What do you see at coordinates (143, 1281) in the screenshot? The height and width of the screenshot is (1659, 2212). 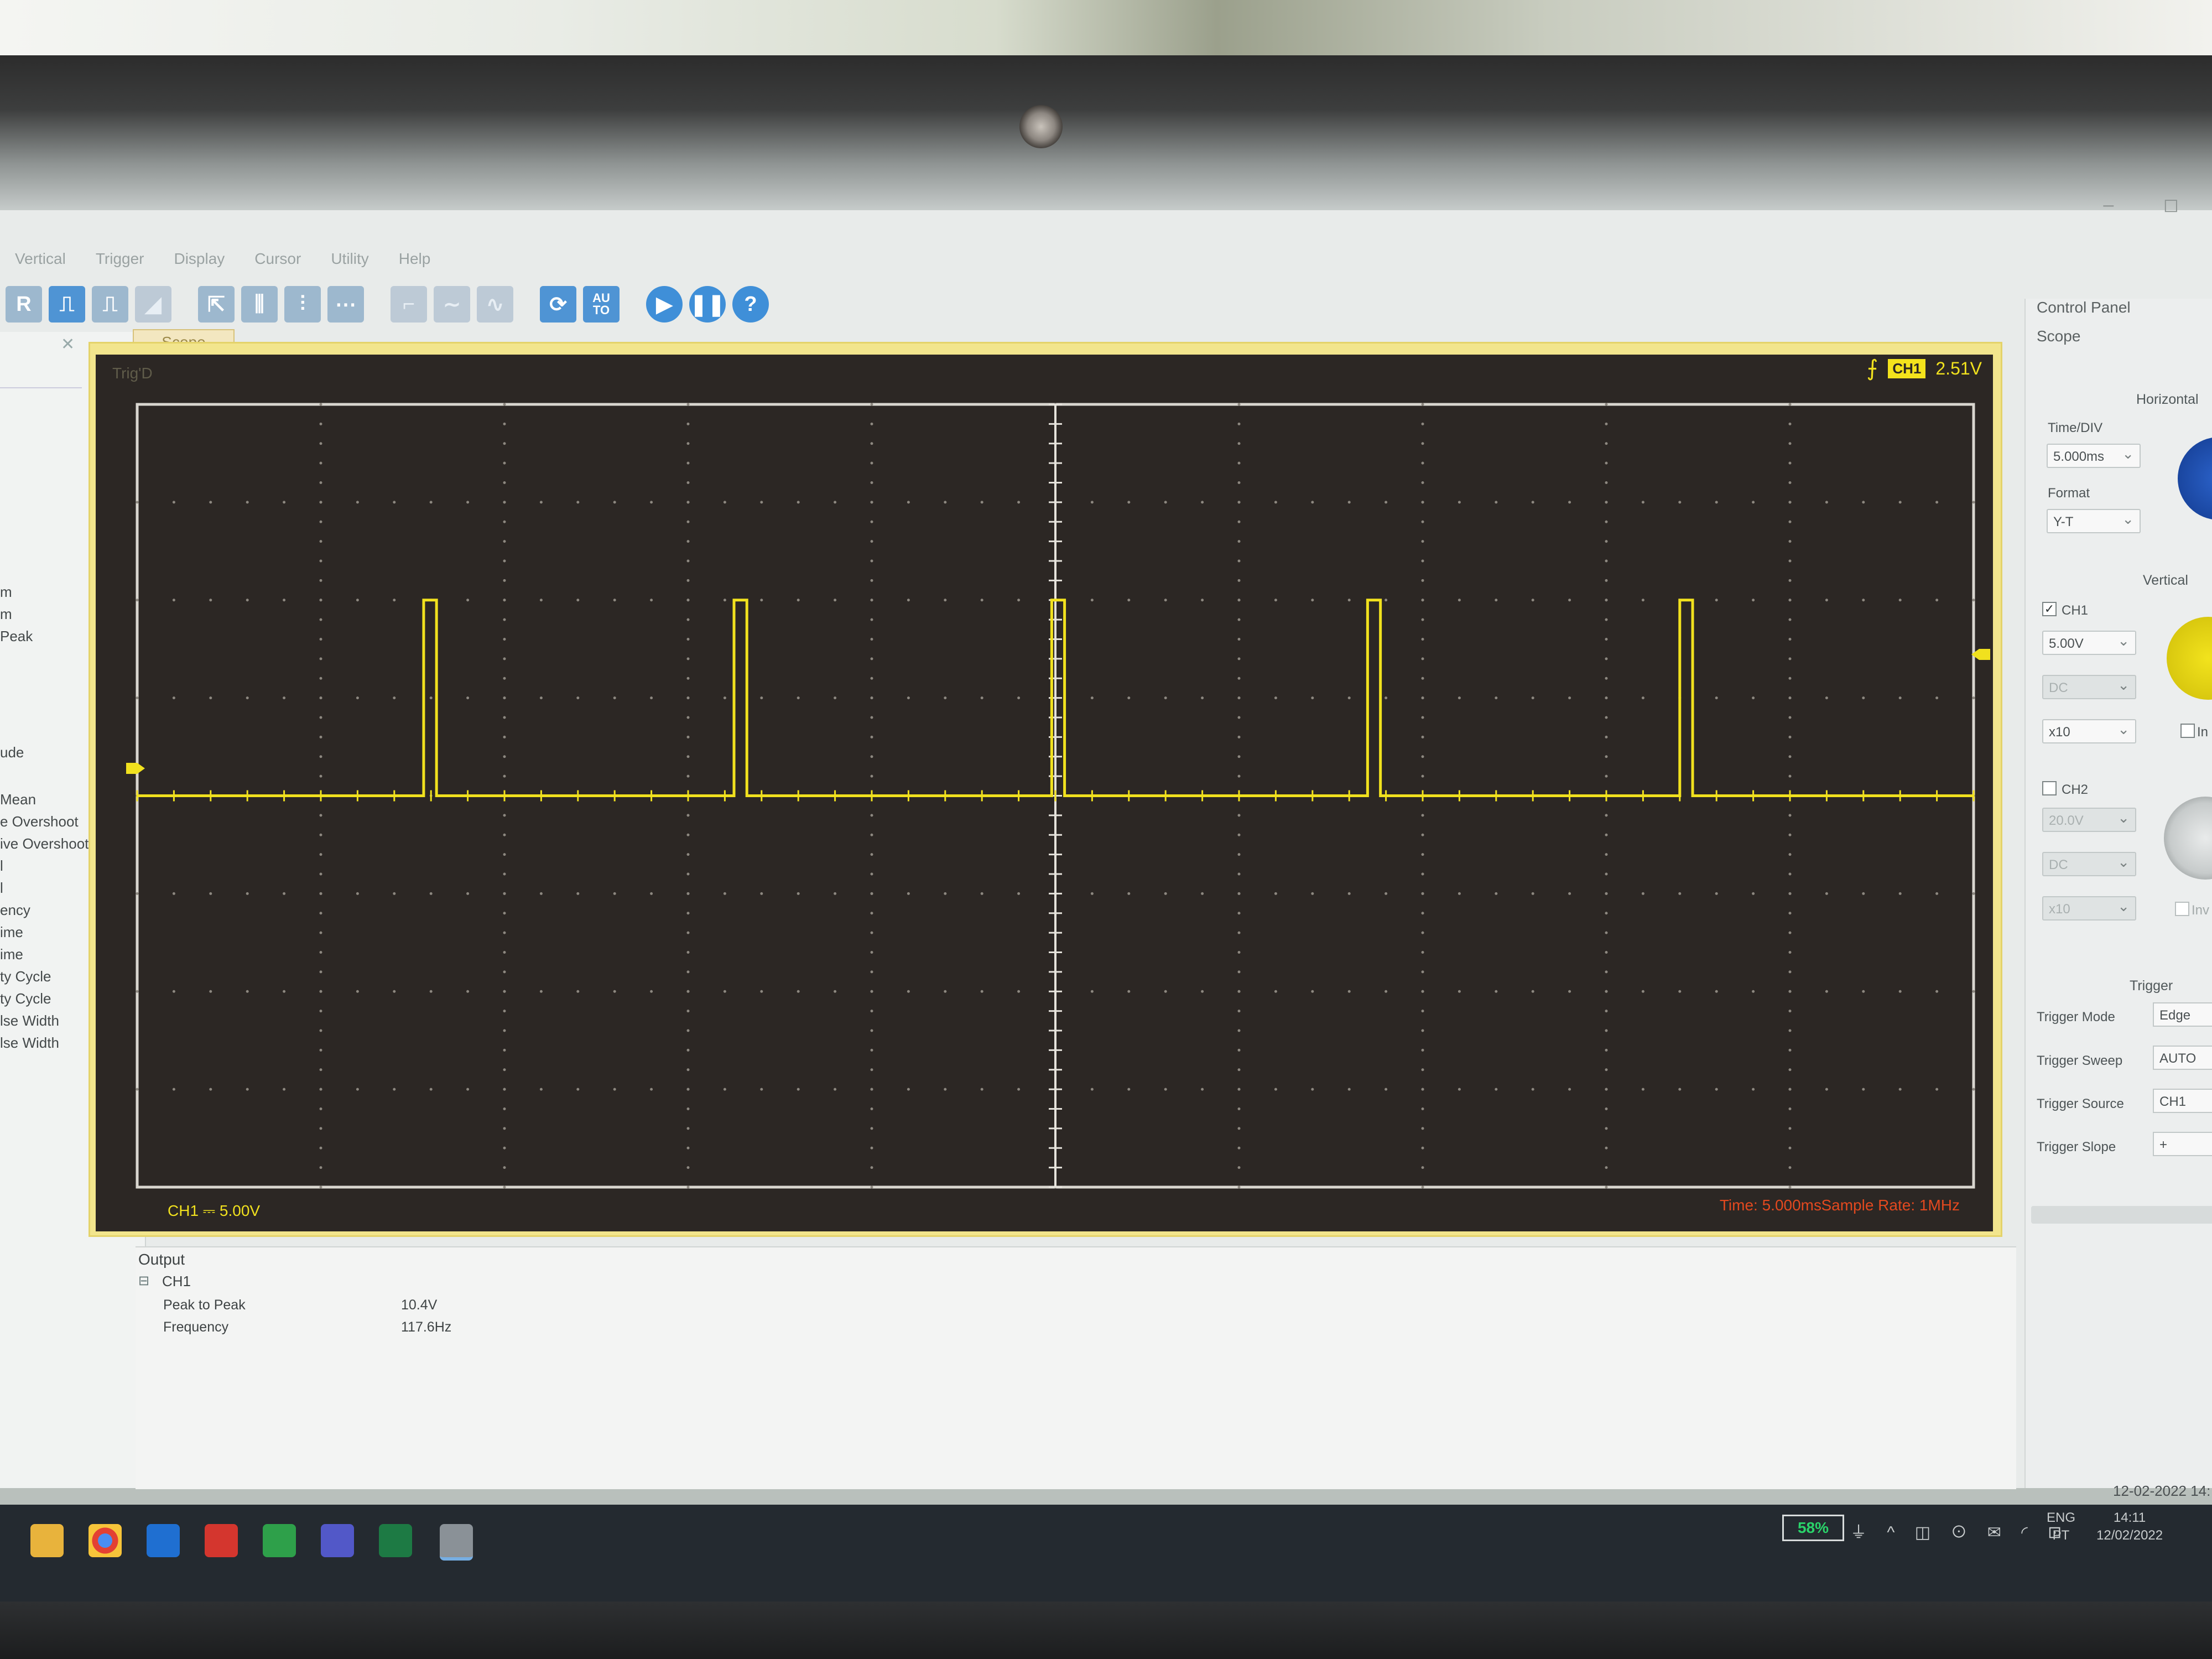 I see `collapse-icon: ⊟` at bounding box center [143, 1281].